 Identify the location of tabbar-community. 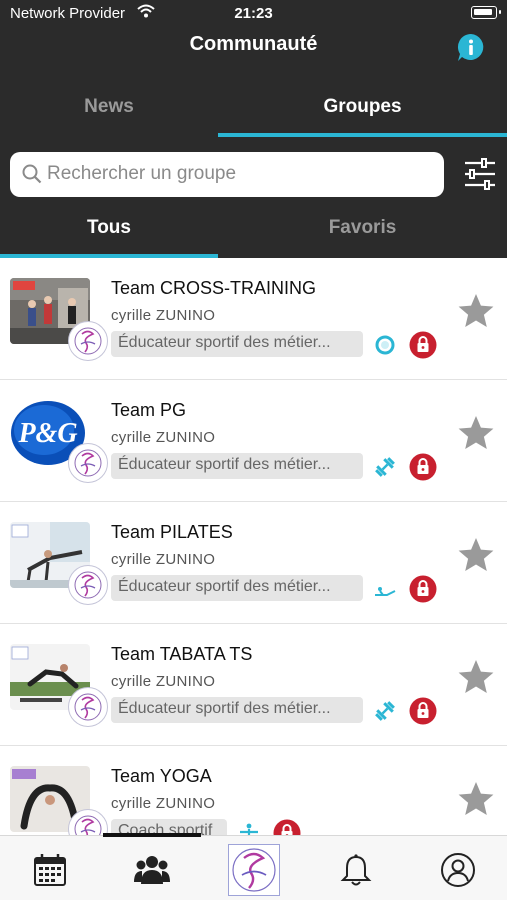
(152, 870).